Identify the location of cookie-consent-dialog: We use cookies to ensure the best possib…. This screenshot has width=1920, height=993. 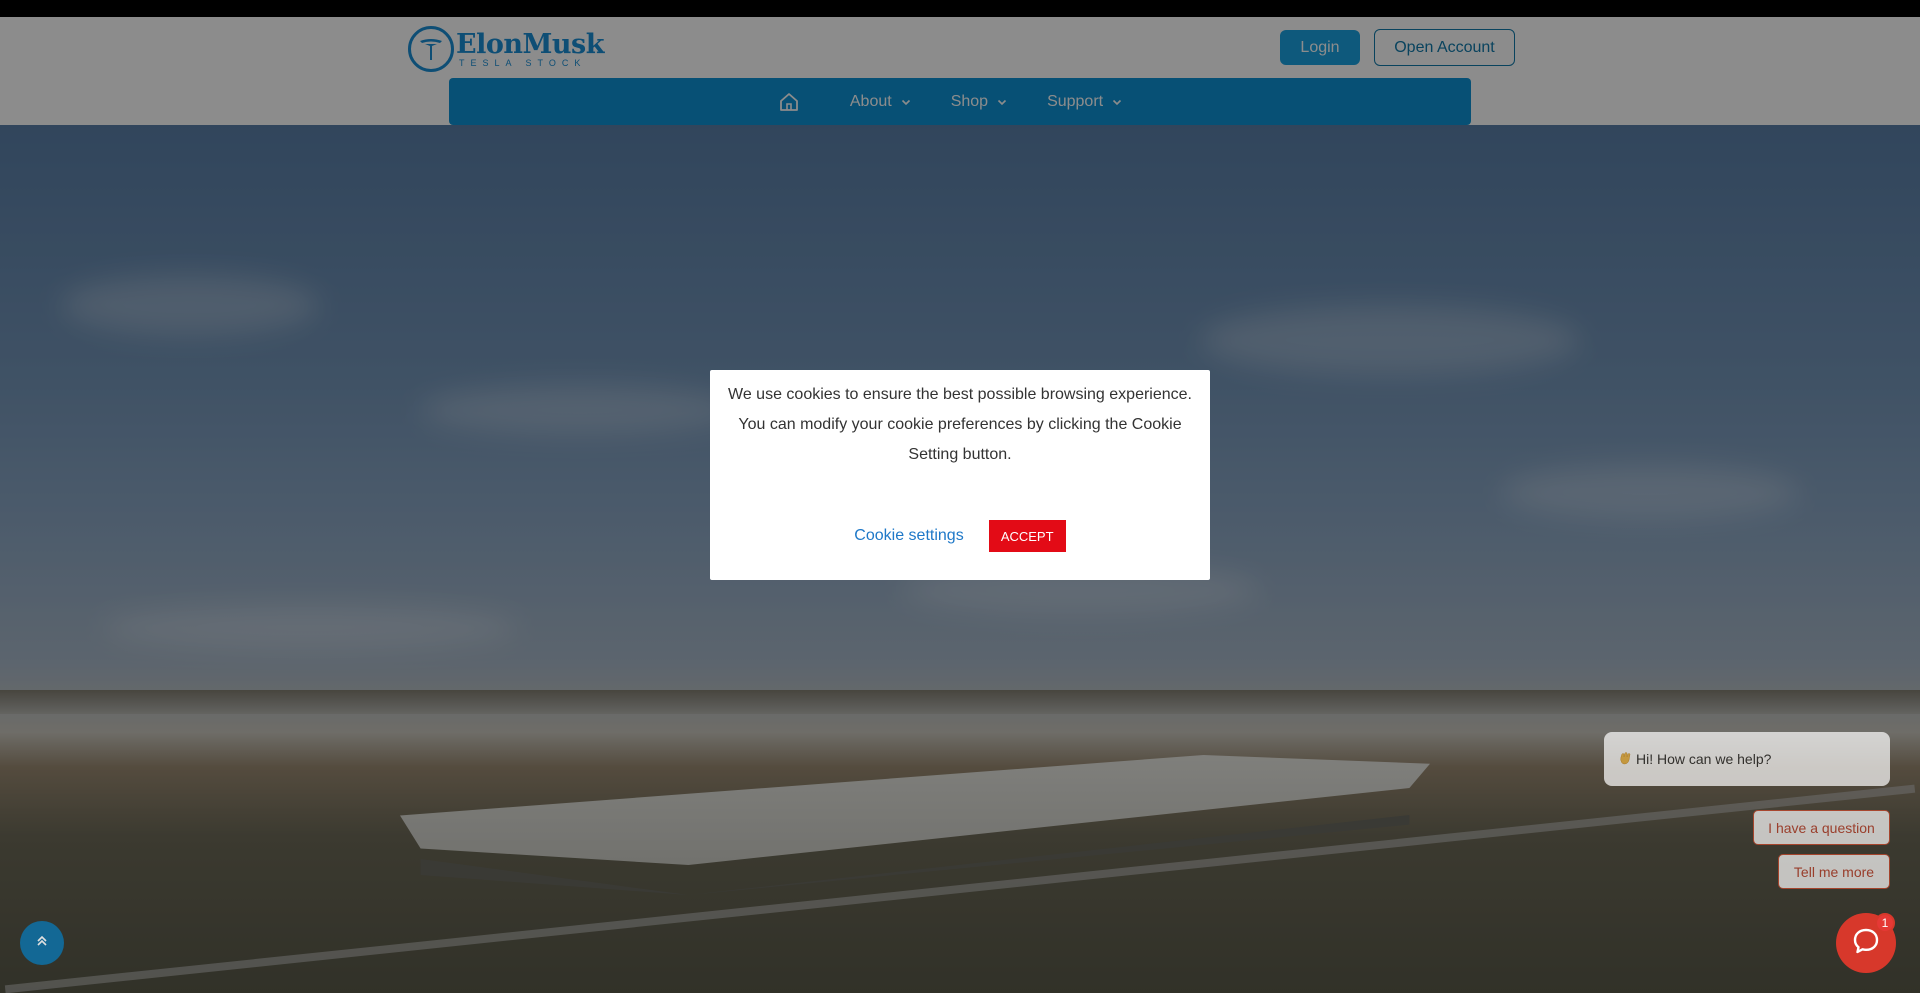
(960, 475).